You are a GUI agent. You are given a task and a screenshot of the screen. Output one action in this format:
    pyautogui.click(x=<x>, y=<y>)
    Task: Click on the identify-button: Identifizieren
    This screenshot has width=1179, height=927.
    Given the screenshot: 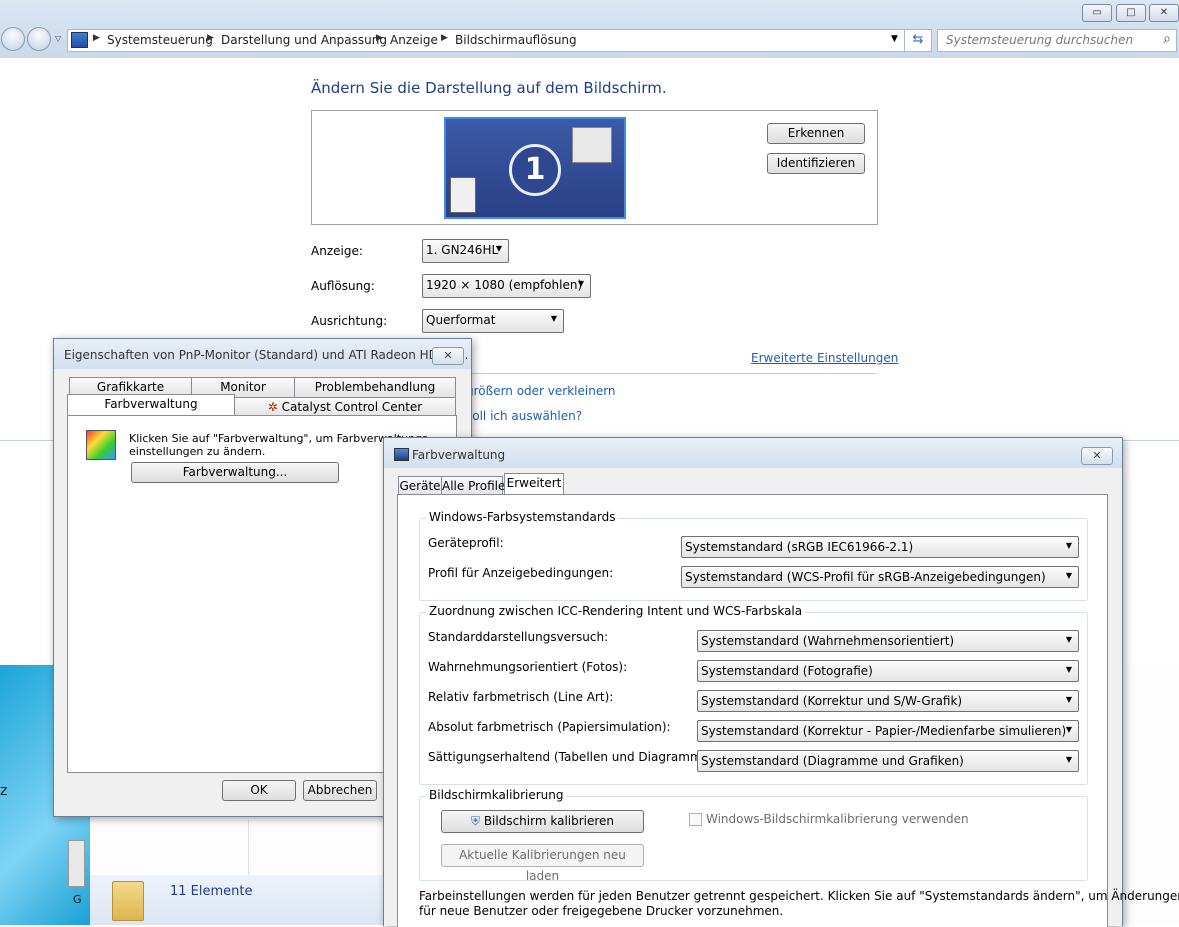 What is the action you would take?
    pyautogui.click(x=816, y=163)
    